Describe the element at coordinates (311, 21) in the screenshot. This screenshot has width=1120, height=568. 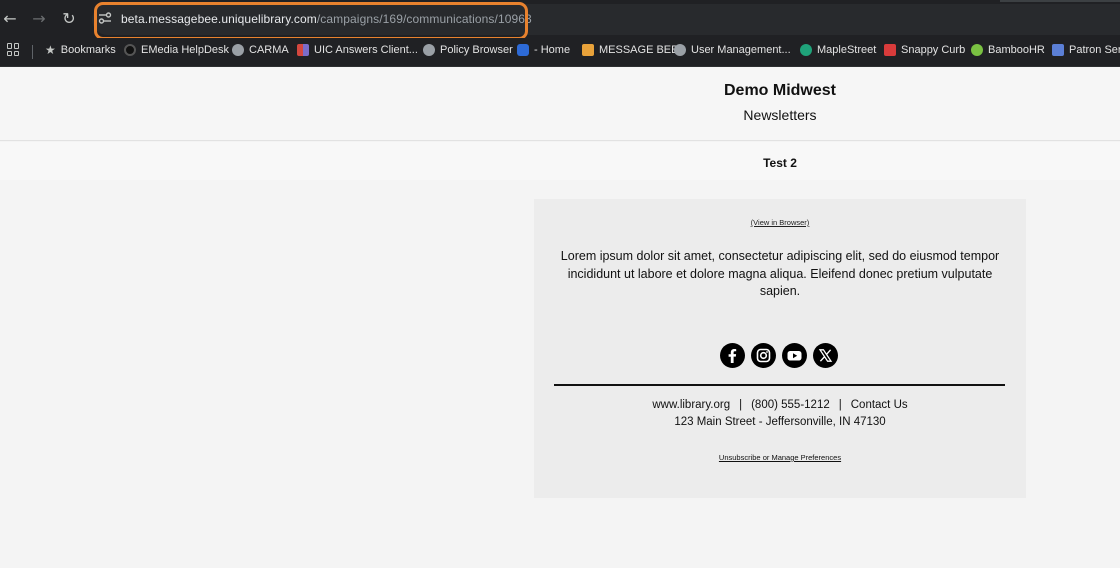
I see `url-highlight-annotation` at that location.